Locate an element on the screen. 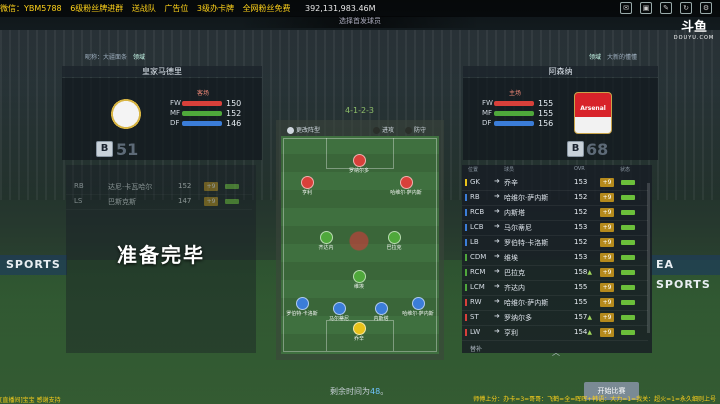  player-ovr: 158▲ is located at coordinates (583, 272).